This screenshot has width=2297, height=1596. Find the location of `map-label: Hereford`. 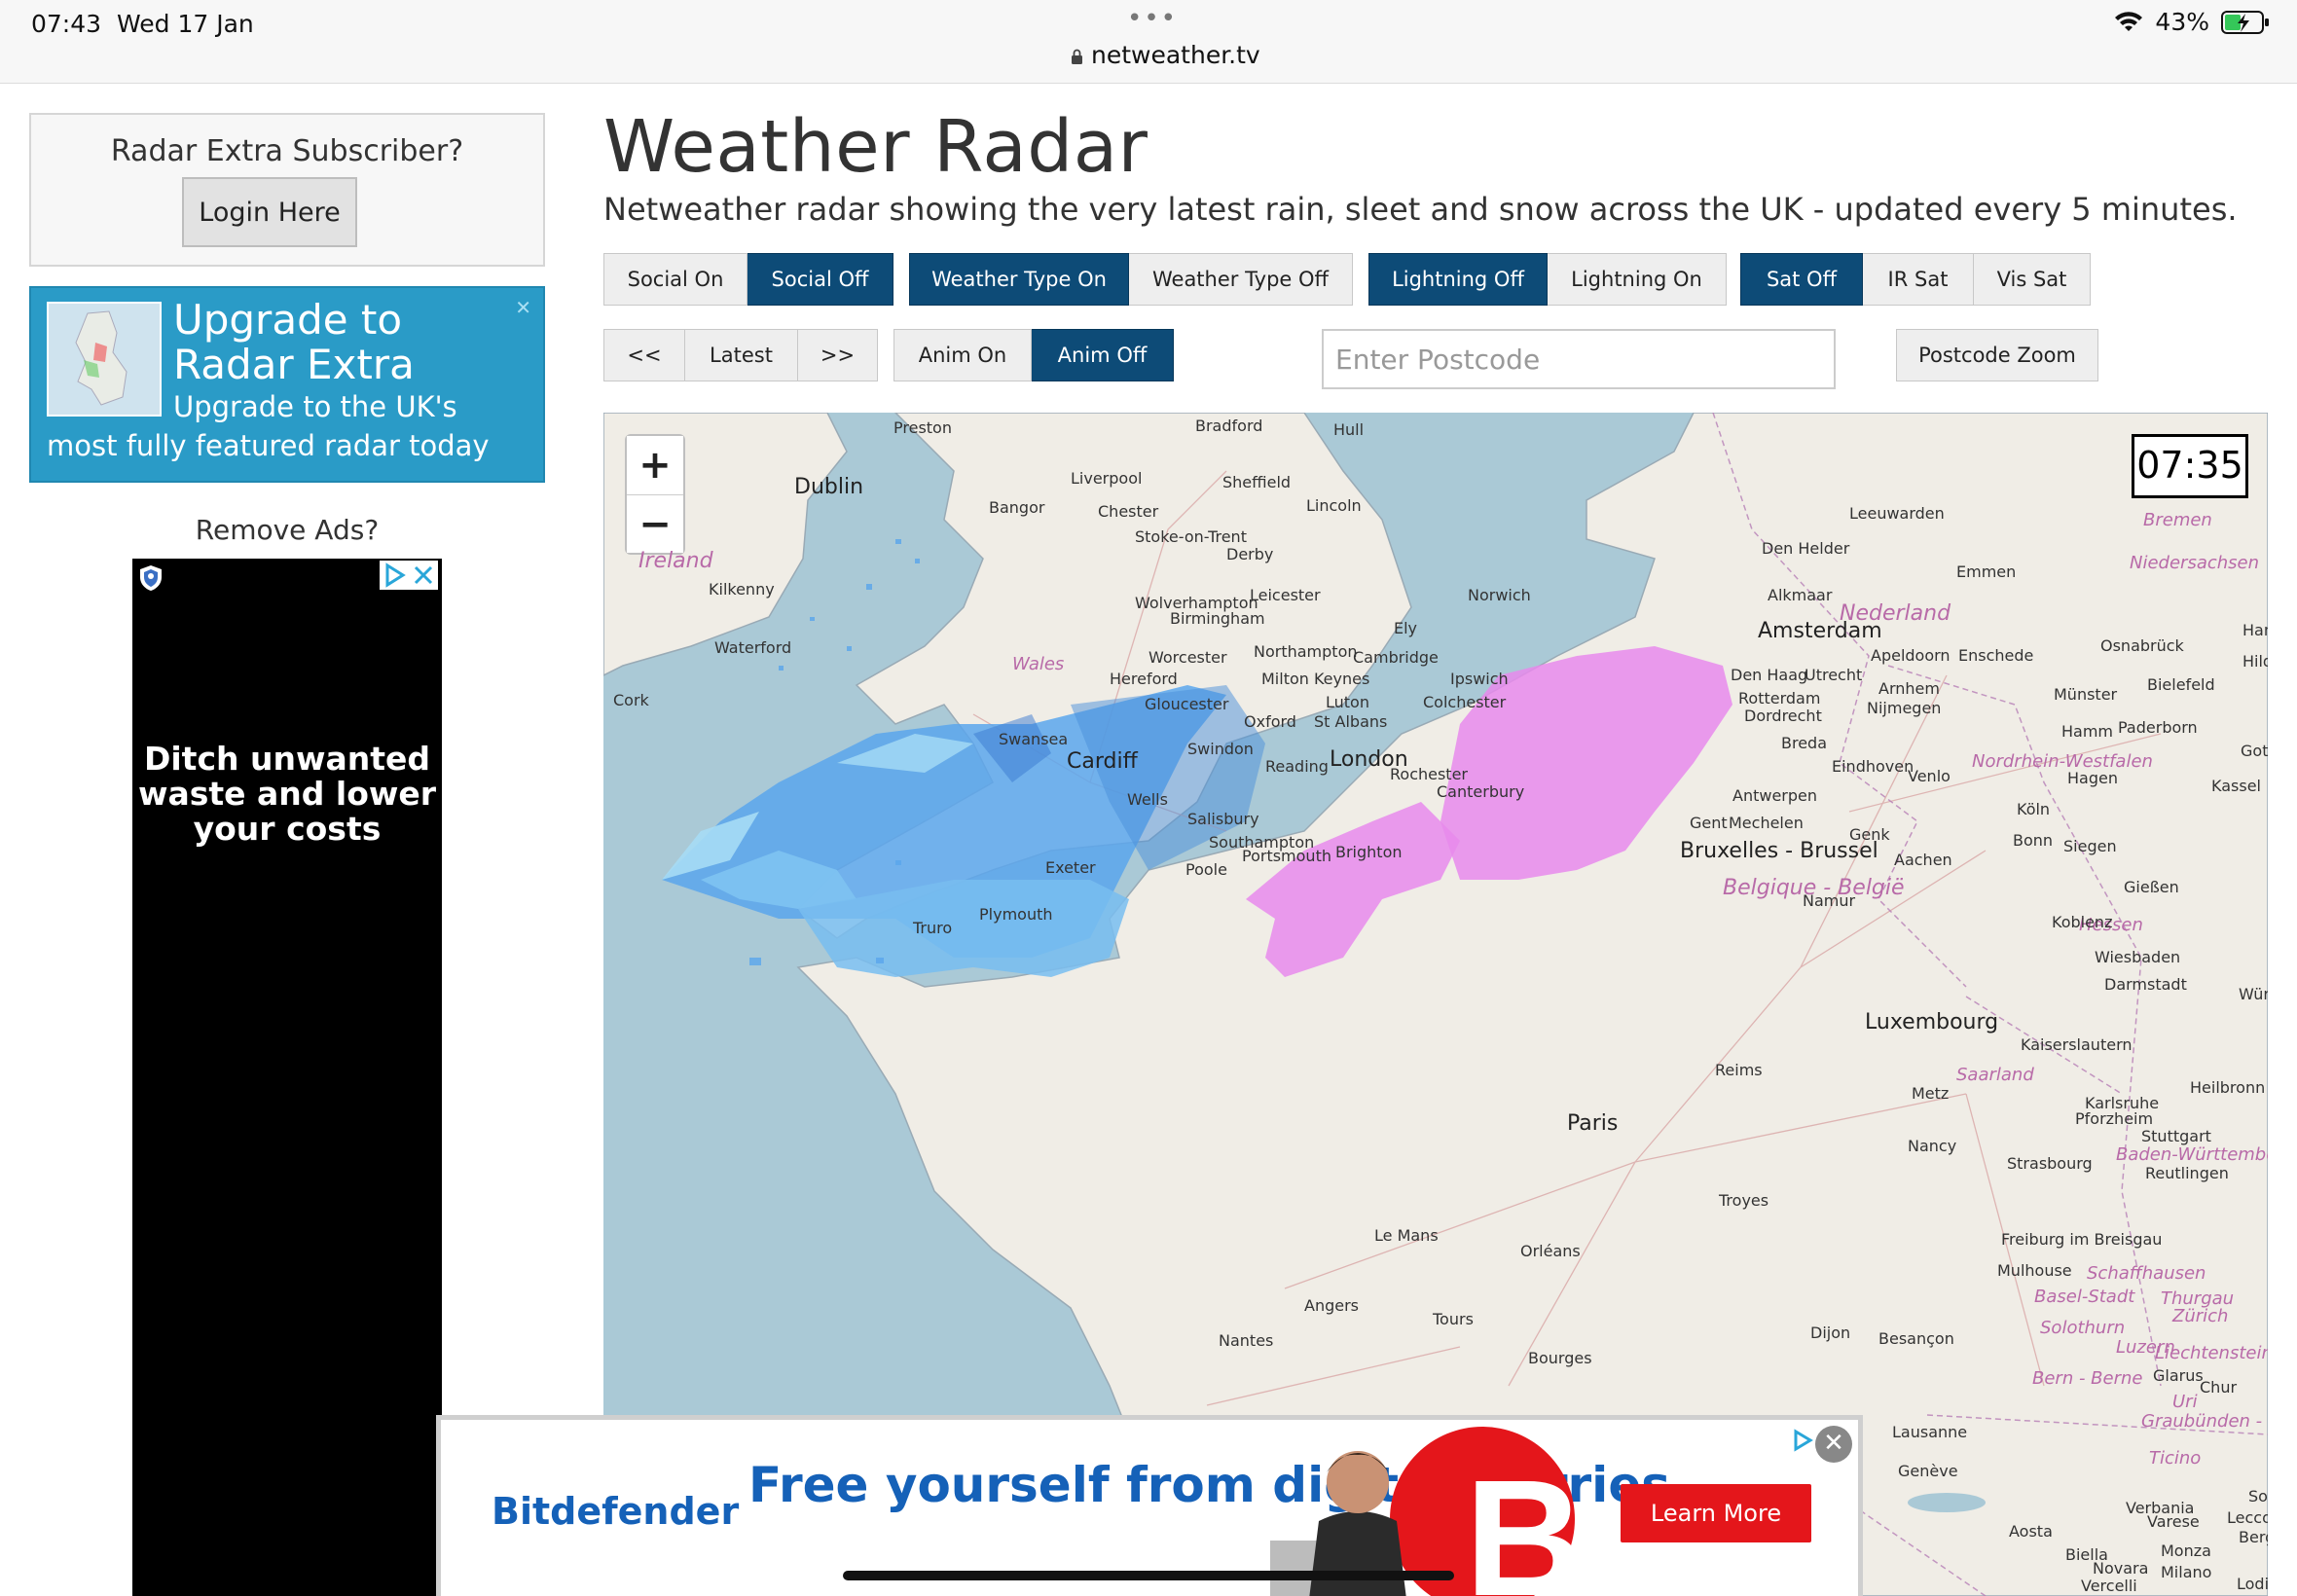

map-label: Hereford is located at coordinates (1144, 679).